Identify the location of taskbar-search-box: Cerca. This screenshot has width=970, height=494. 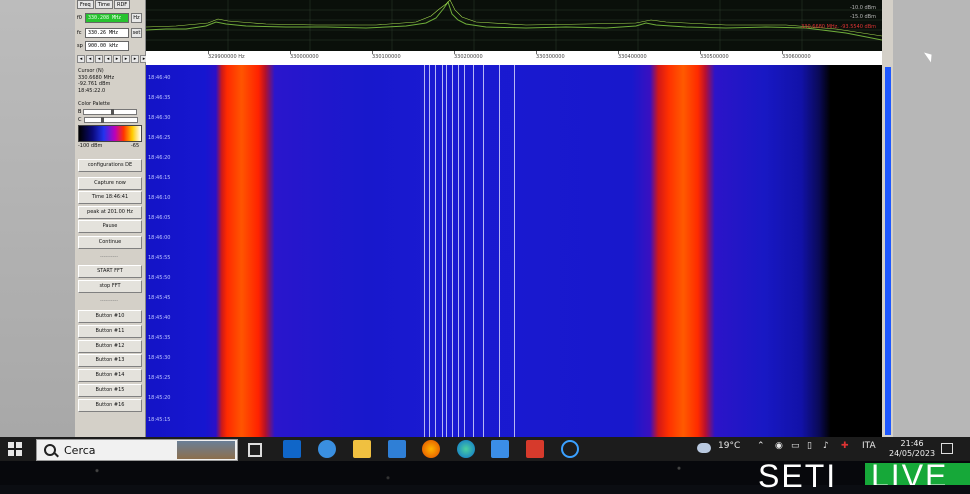
(137, 450).